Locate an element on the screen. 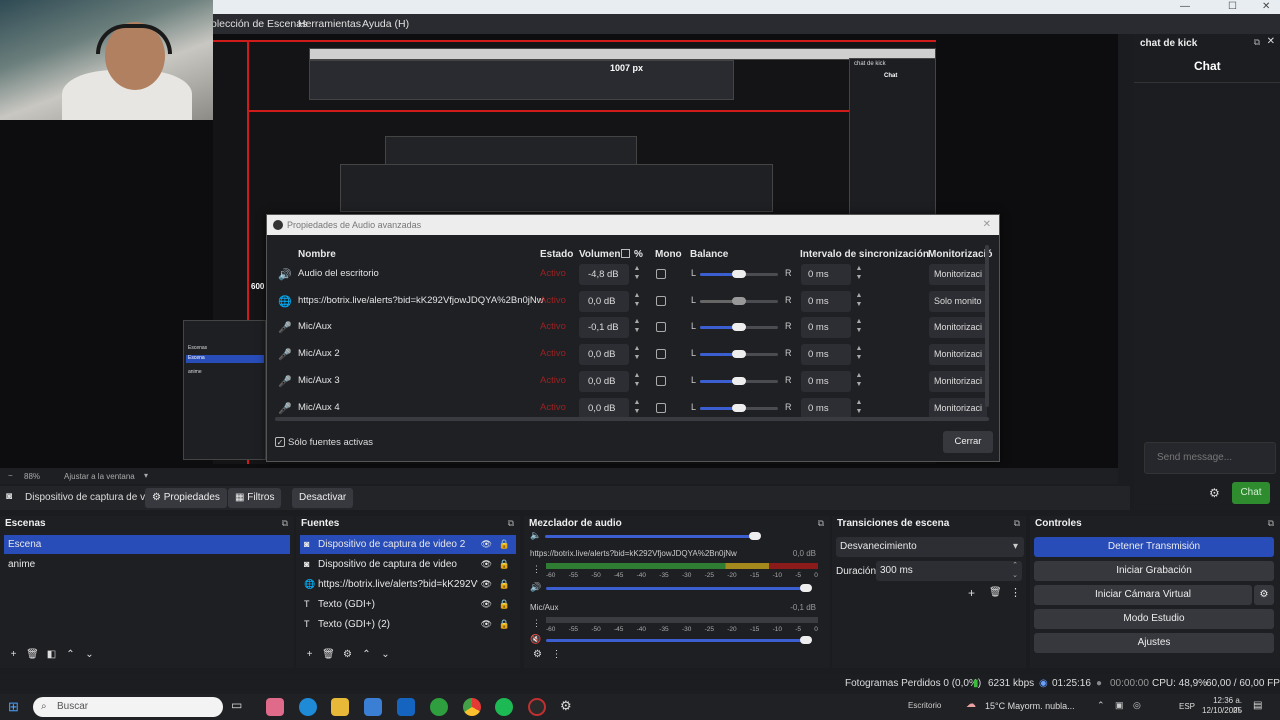  start-virtual-camera-button: Iniciar Cámara Virtual is located at coordinates (1143, 595).